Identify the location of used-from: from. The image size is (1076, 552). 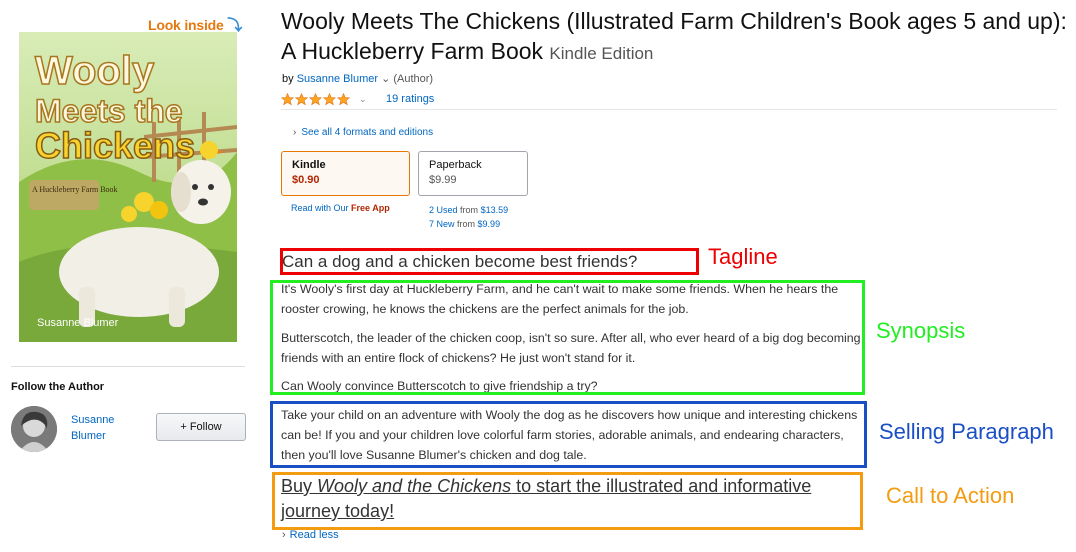
(469, 210).